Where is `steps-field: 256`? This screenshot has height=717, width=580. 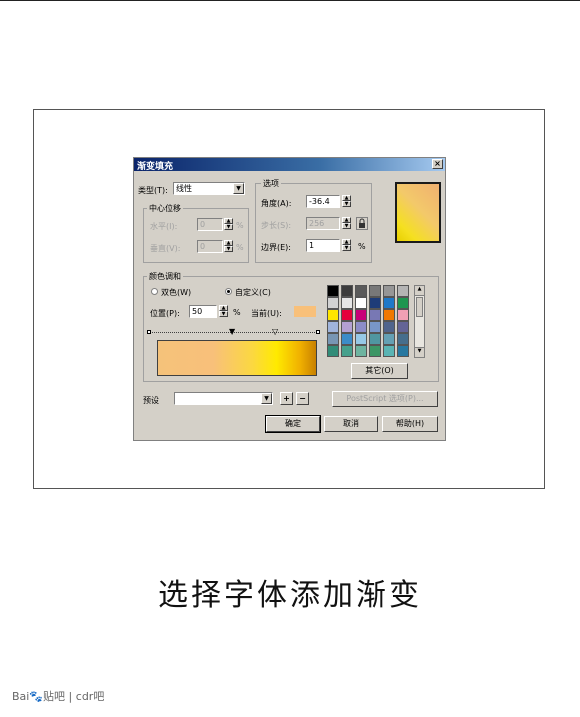 steps-field: 256 is located at coordinates (323, 223).